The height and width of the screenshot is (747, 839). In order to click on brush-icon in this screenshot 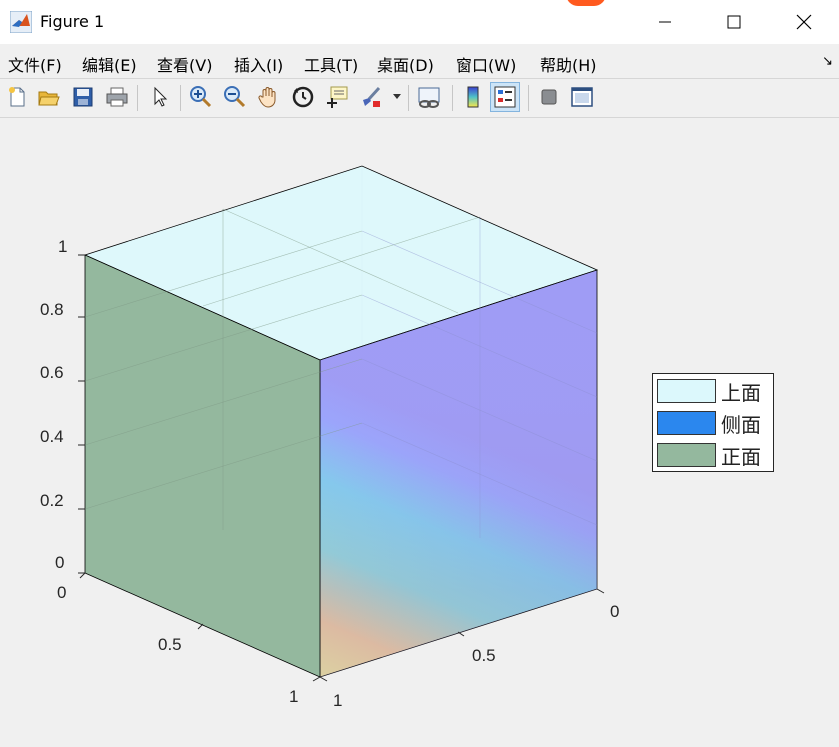, I will do `click(372, 96)`.